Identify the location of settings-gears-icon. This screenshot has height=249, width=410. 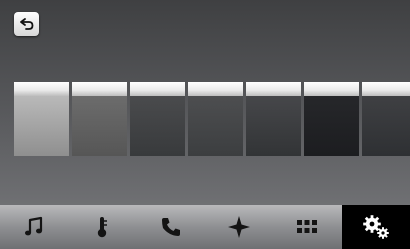
(375, 227).